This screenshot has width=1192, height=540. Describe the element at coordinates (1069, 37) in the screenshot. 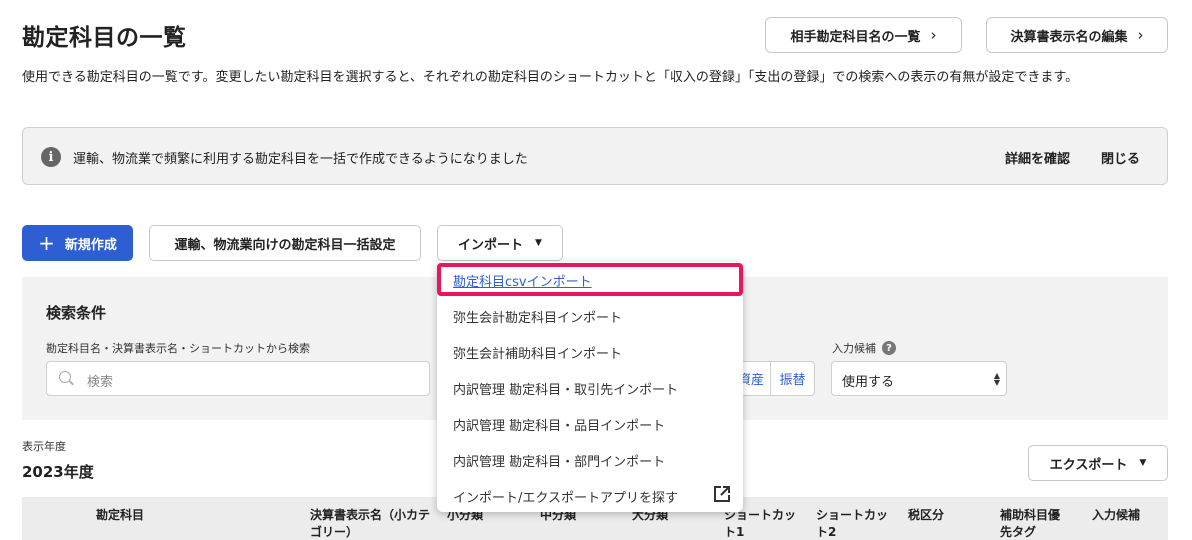

I see `edit-display-name-label: 決算書表示名の編集` at that location.